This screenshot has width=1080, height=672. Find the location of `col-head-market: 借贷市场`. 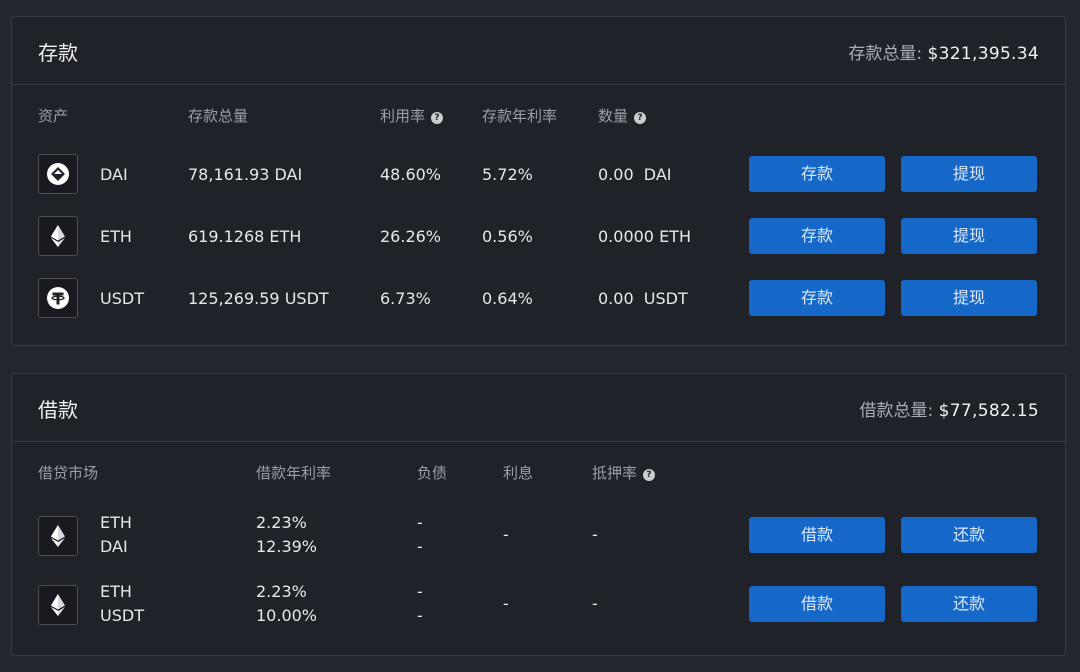

col-head-market: 借贷市场 is located at coordinates (68, 473).